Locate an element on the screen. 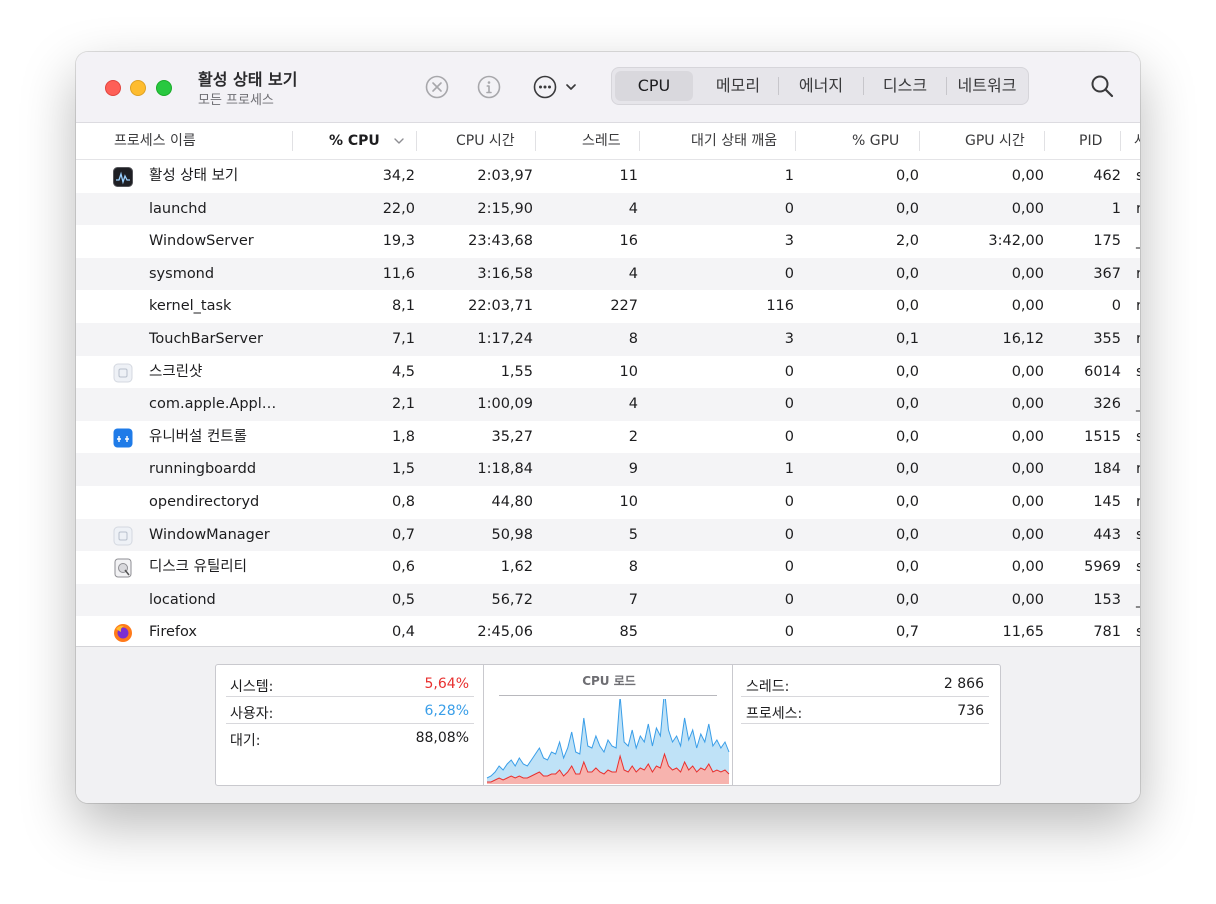 The image size is (1216, 904). gpu-cell: 0,7 is located at coordinates (907, 632).